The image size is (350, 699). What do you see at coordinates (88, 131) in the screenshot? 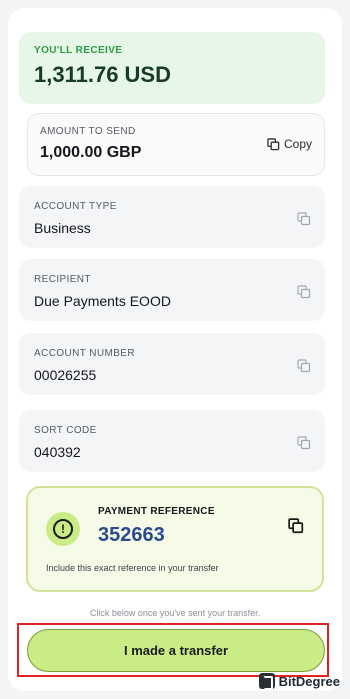
I see `amount-label: AMOUNT TO SEND` at bounding box center [88, 131].